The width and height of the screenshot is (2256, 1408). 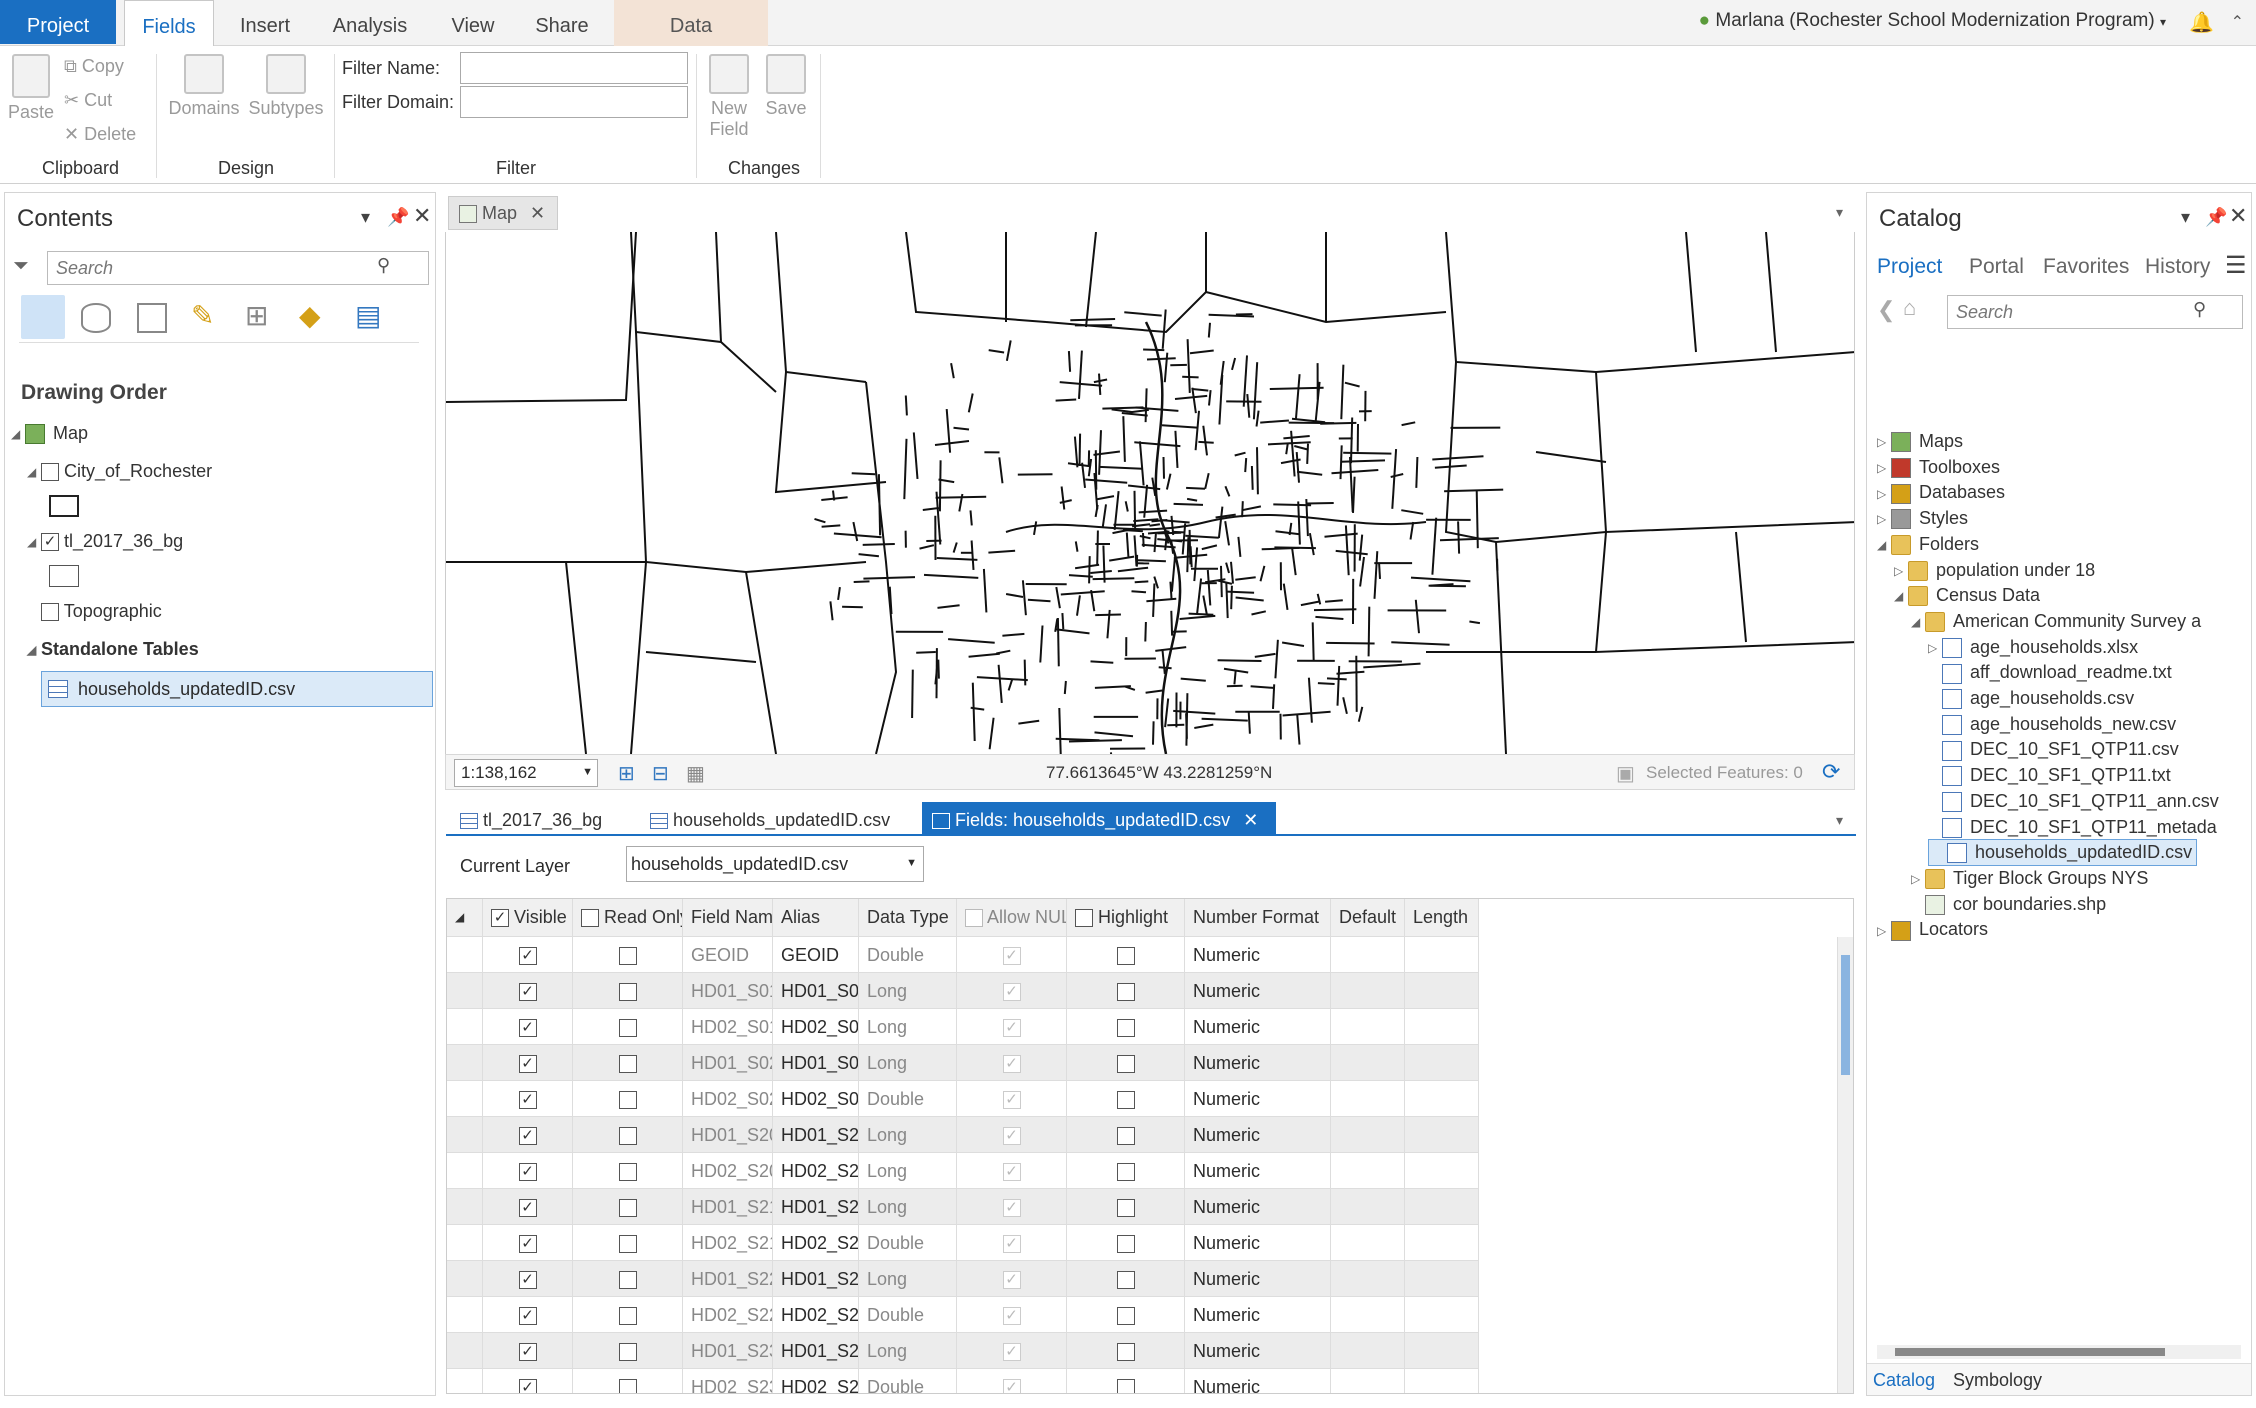 I want to click on fixed-zoom-icon: ⊞, so click(x=626, y=773).